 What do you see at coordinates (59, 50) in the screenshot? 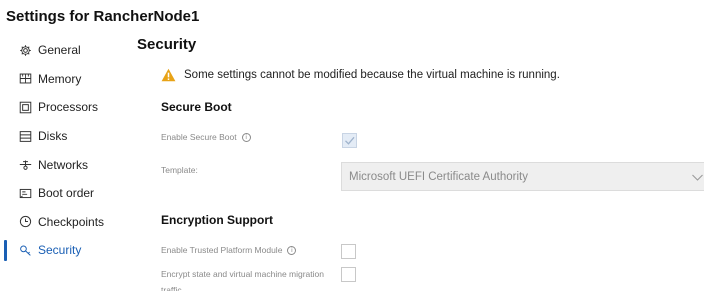
I see `sidebar-item-label: General` at bounding box center [59, 50].